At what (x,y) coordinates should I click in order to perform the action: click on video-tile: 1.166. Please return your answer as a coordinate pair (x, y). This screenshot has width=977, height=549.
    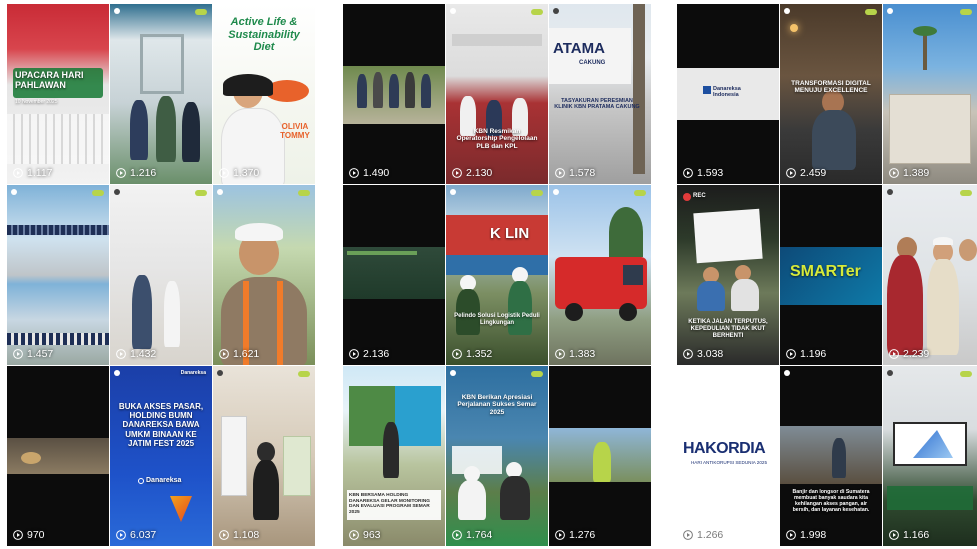
    Looking at the image, I should click on (930, 456).